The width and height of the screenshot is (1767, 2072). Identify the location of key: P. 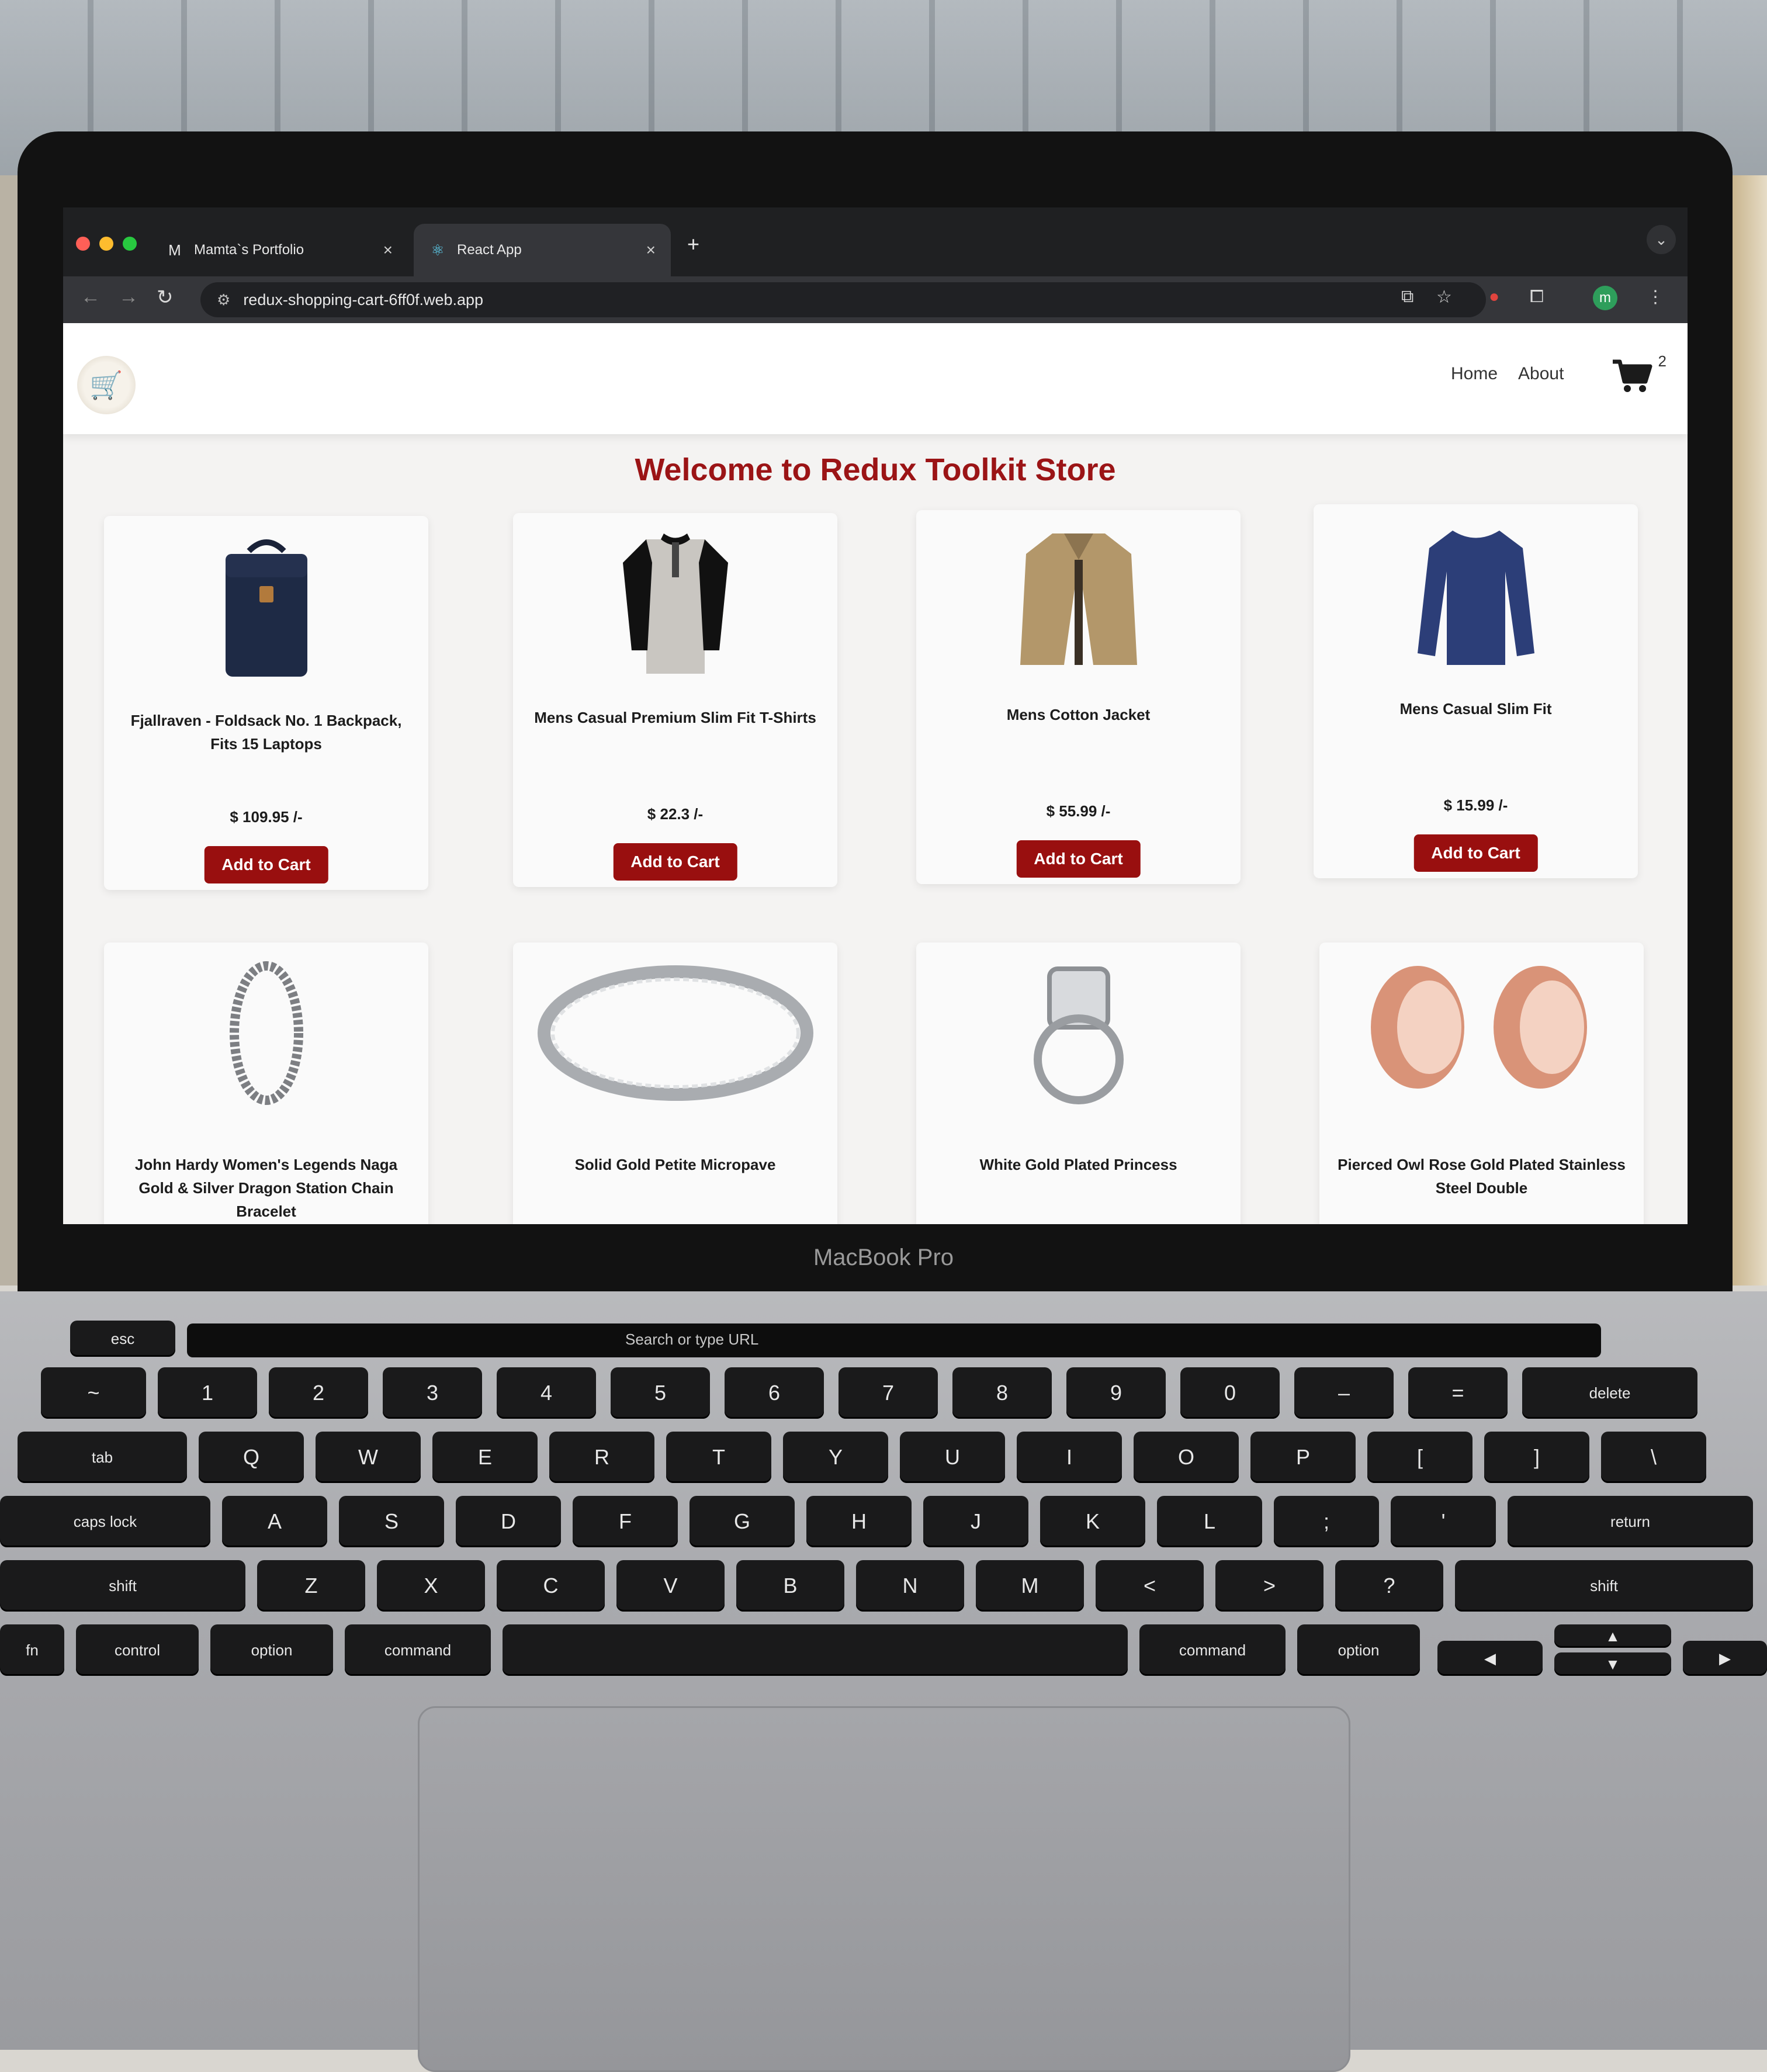
(1303, 1457).